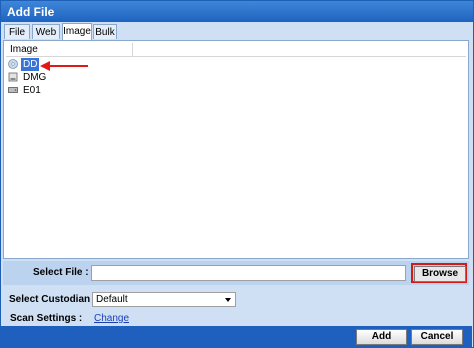  I want to click on disk-image-icon, so click(13, 77).